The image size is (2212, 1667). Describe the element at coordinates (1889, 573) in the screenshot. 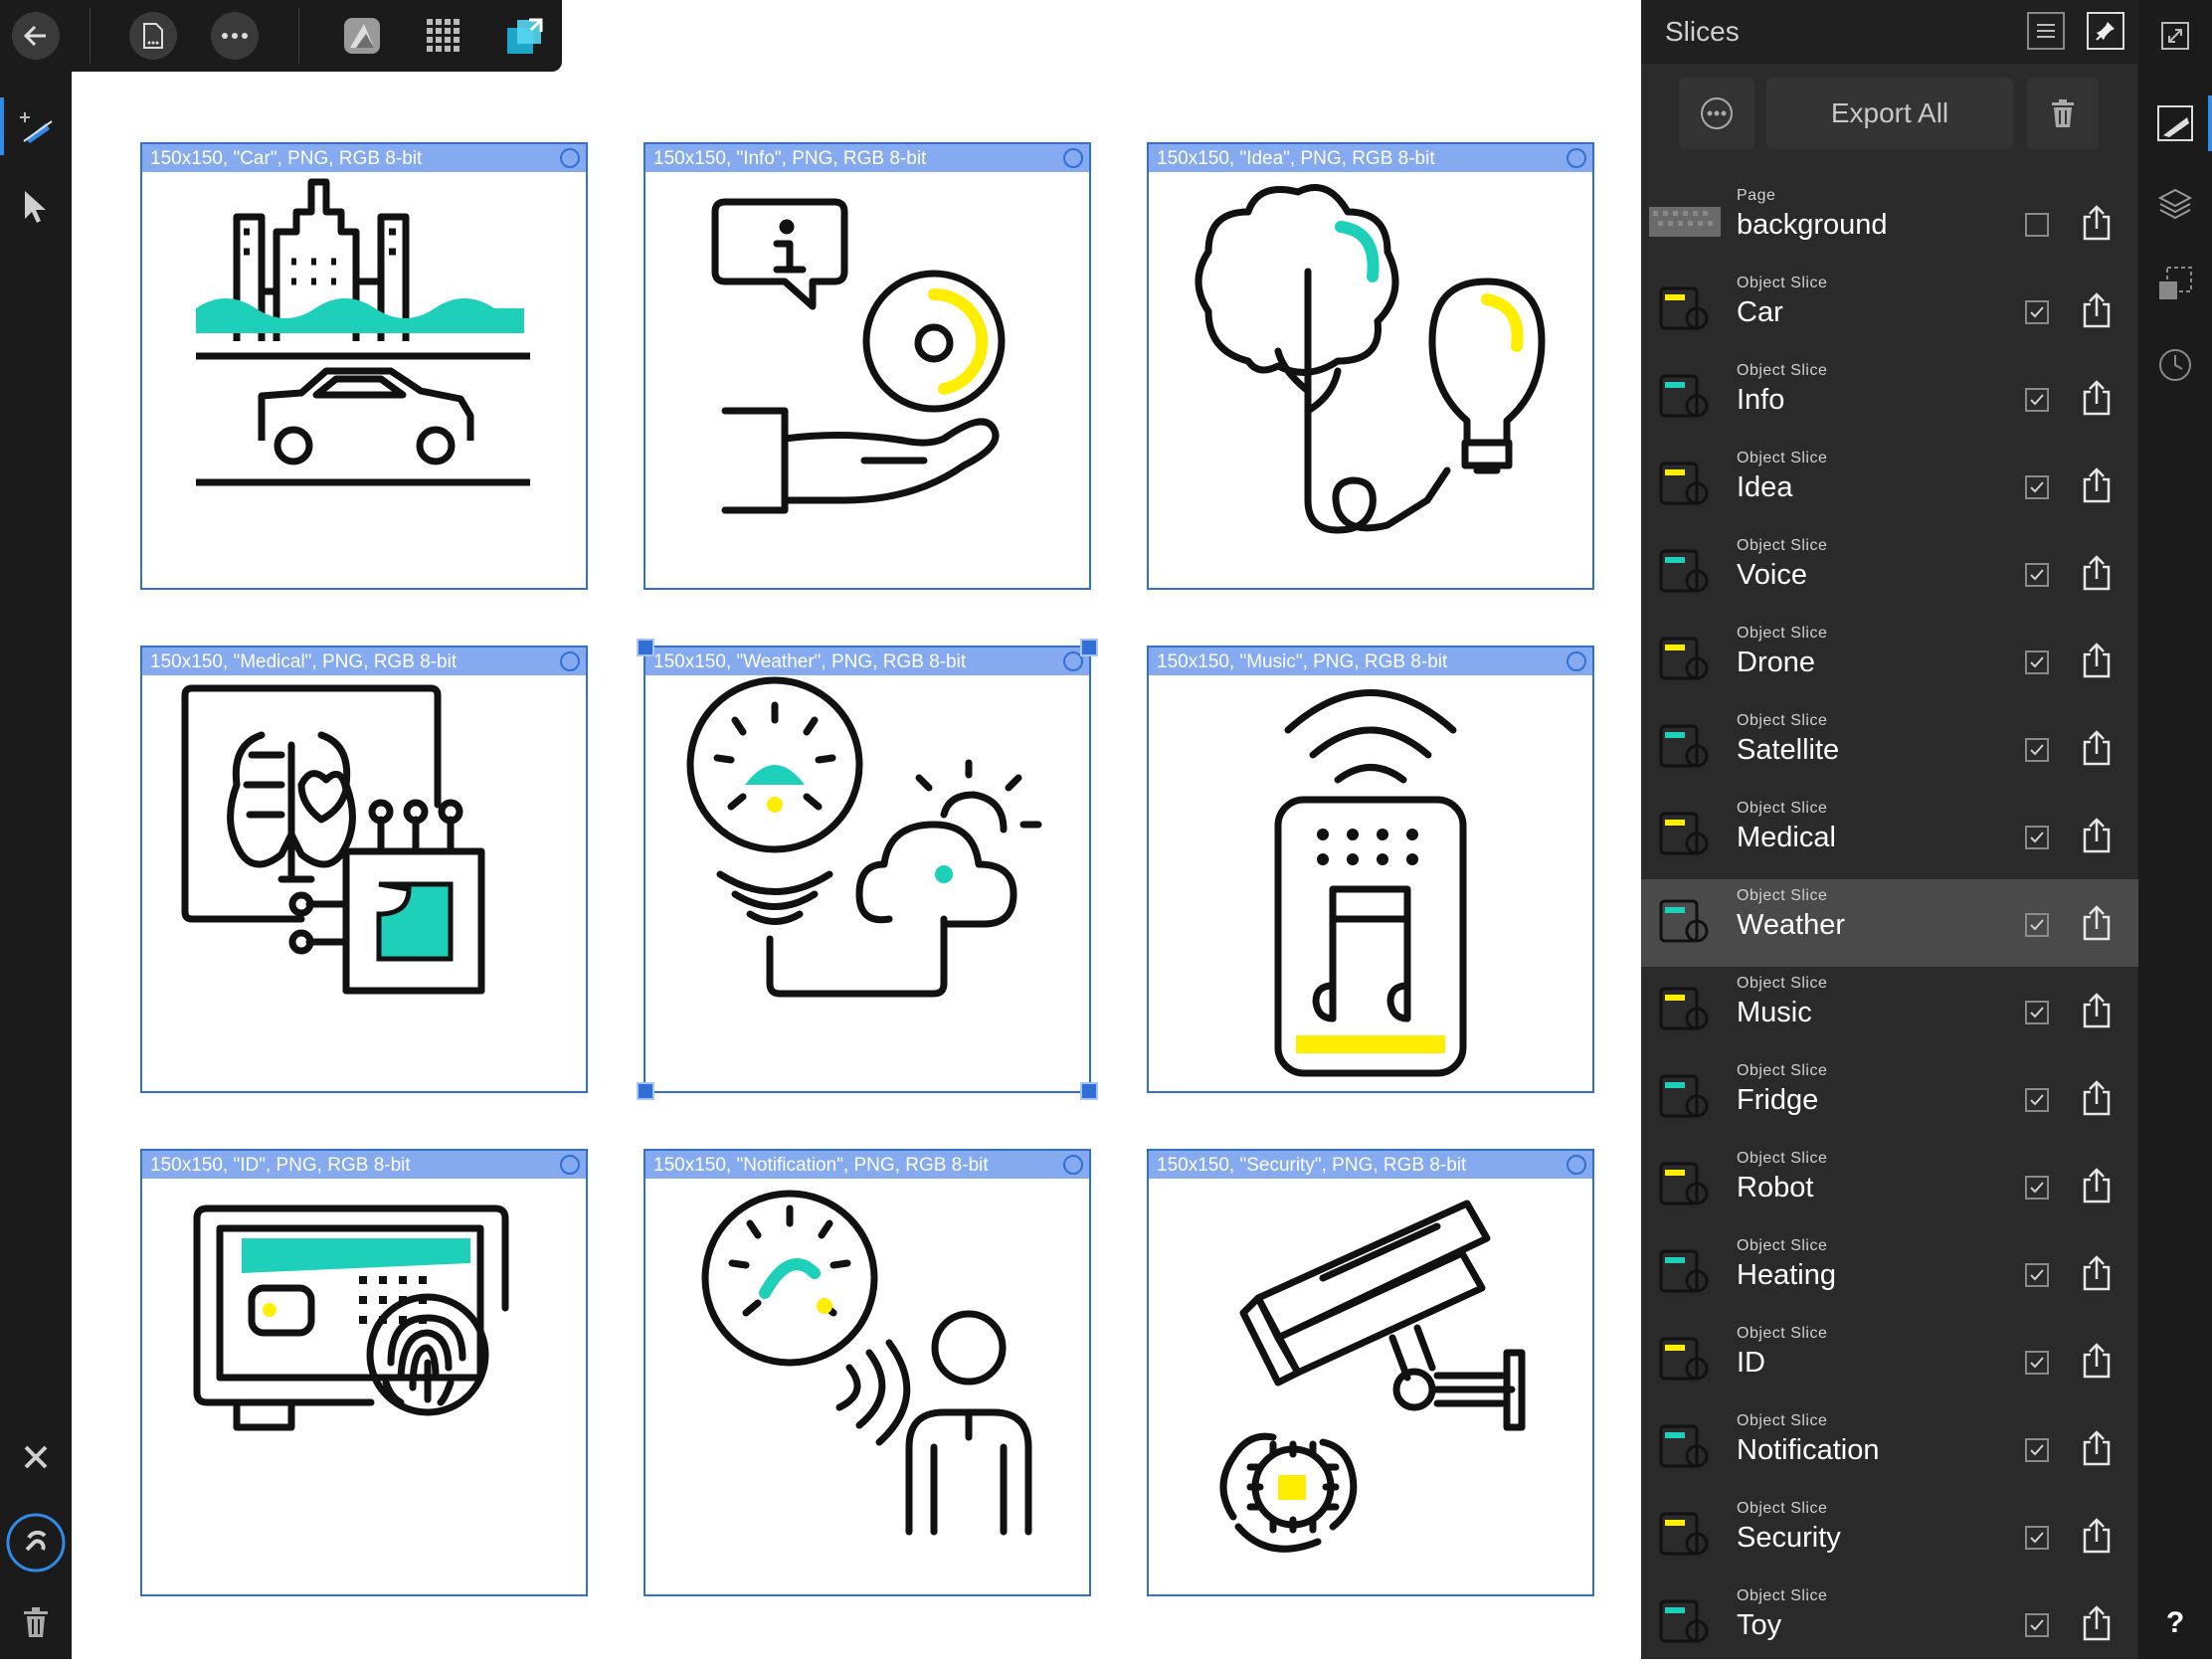

I see `slice-row-voice: Object Slice Voice` at that location.